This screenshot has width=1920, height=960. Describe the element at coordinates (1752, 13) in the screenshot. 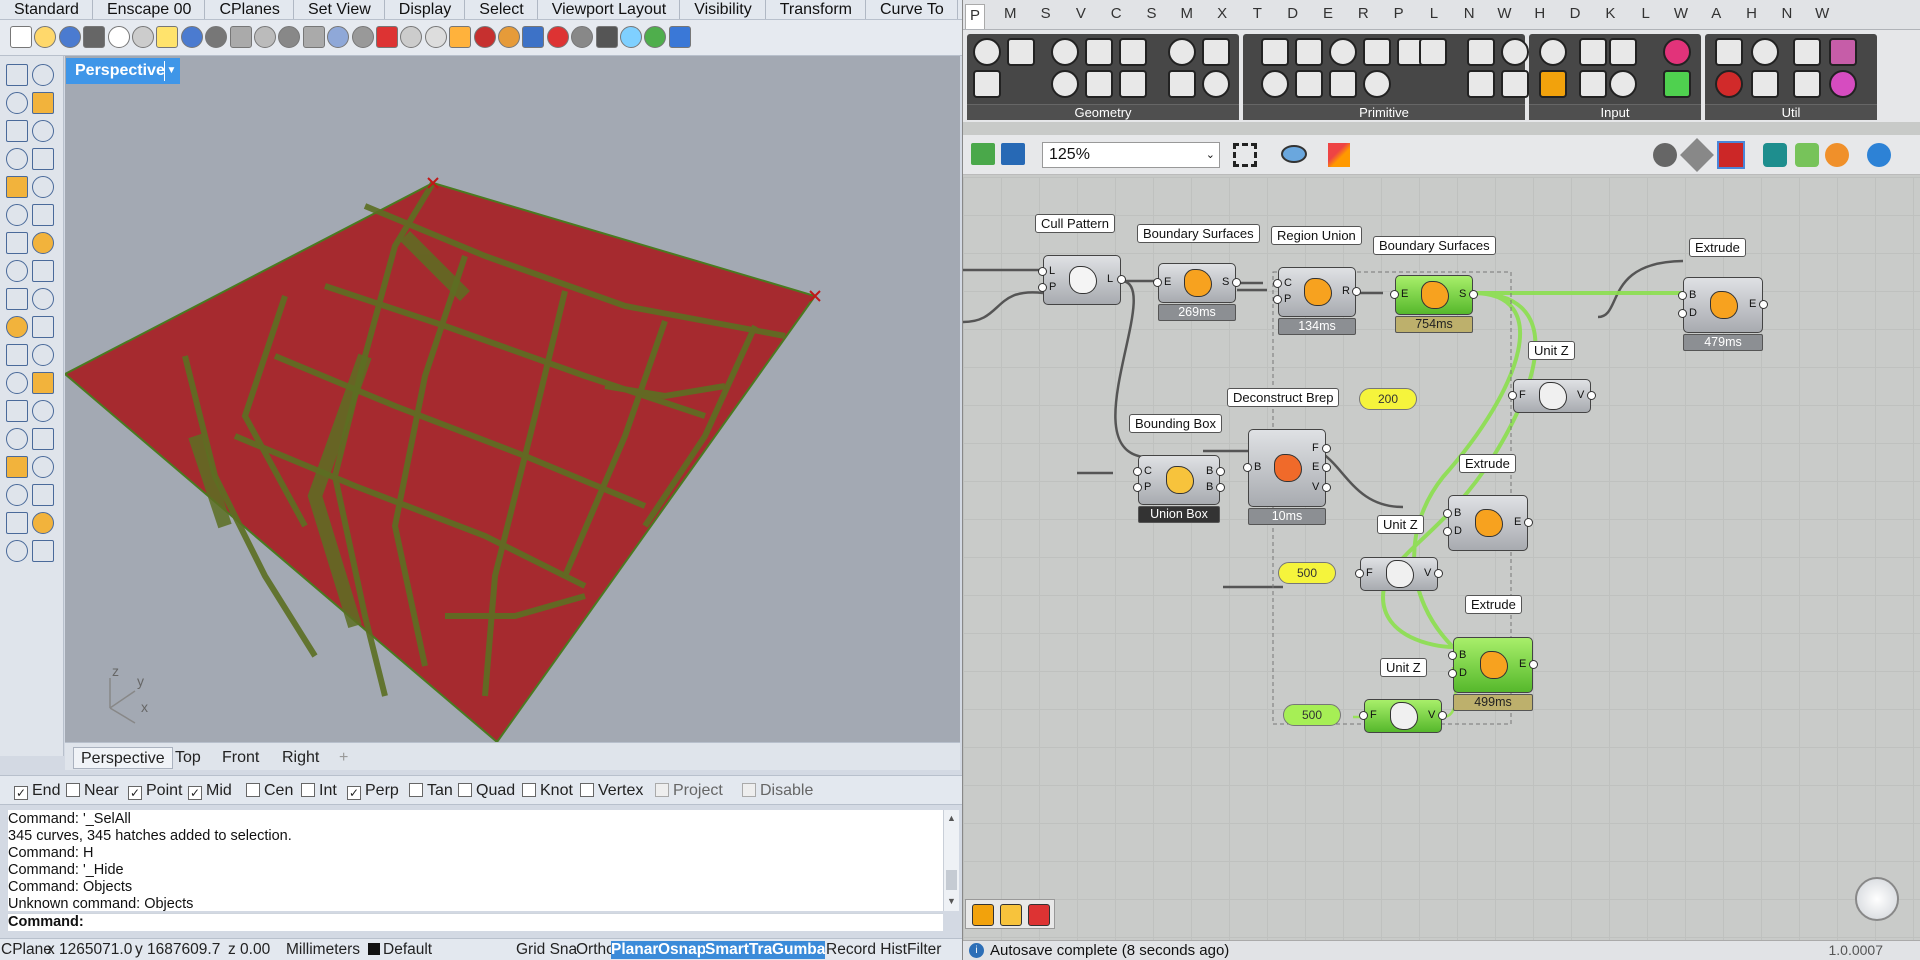

I see `gh-tab: H` at that location.